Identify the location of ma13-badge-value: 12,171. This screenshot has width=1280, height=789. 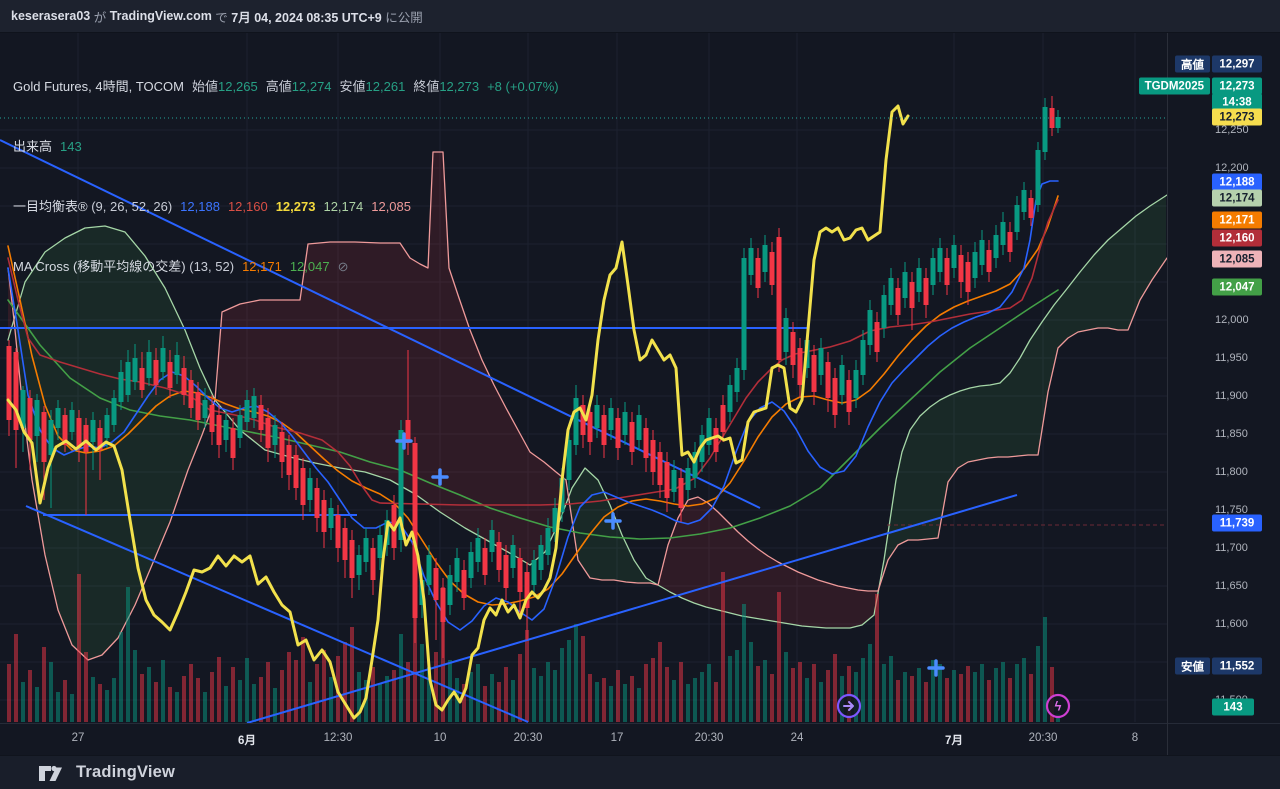
(1237, 220).